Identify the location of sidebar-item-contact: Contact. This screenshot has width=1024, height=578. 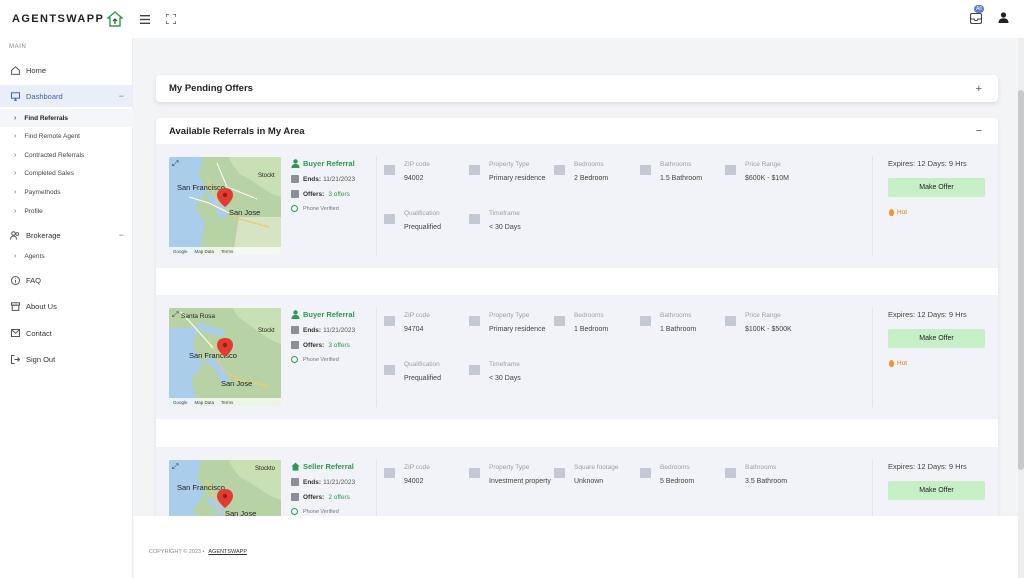
(66, 333).